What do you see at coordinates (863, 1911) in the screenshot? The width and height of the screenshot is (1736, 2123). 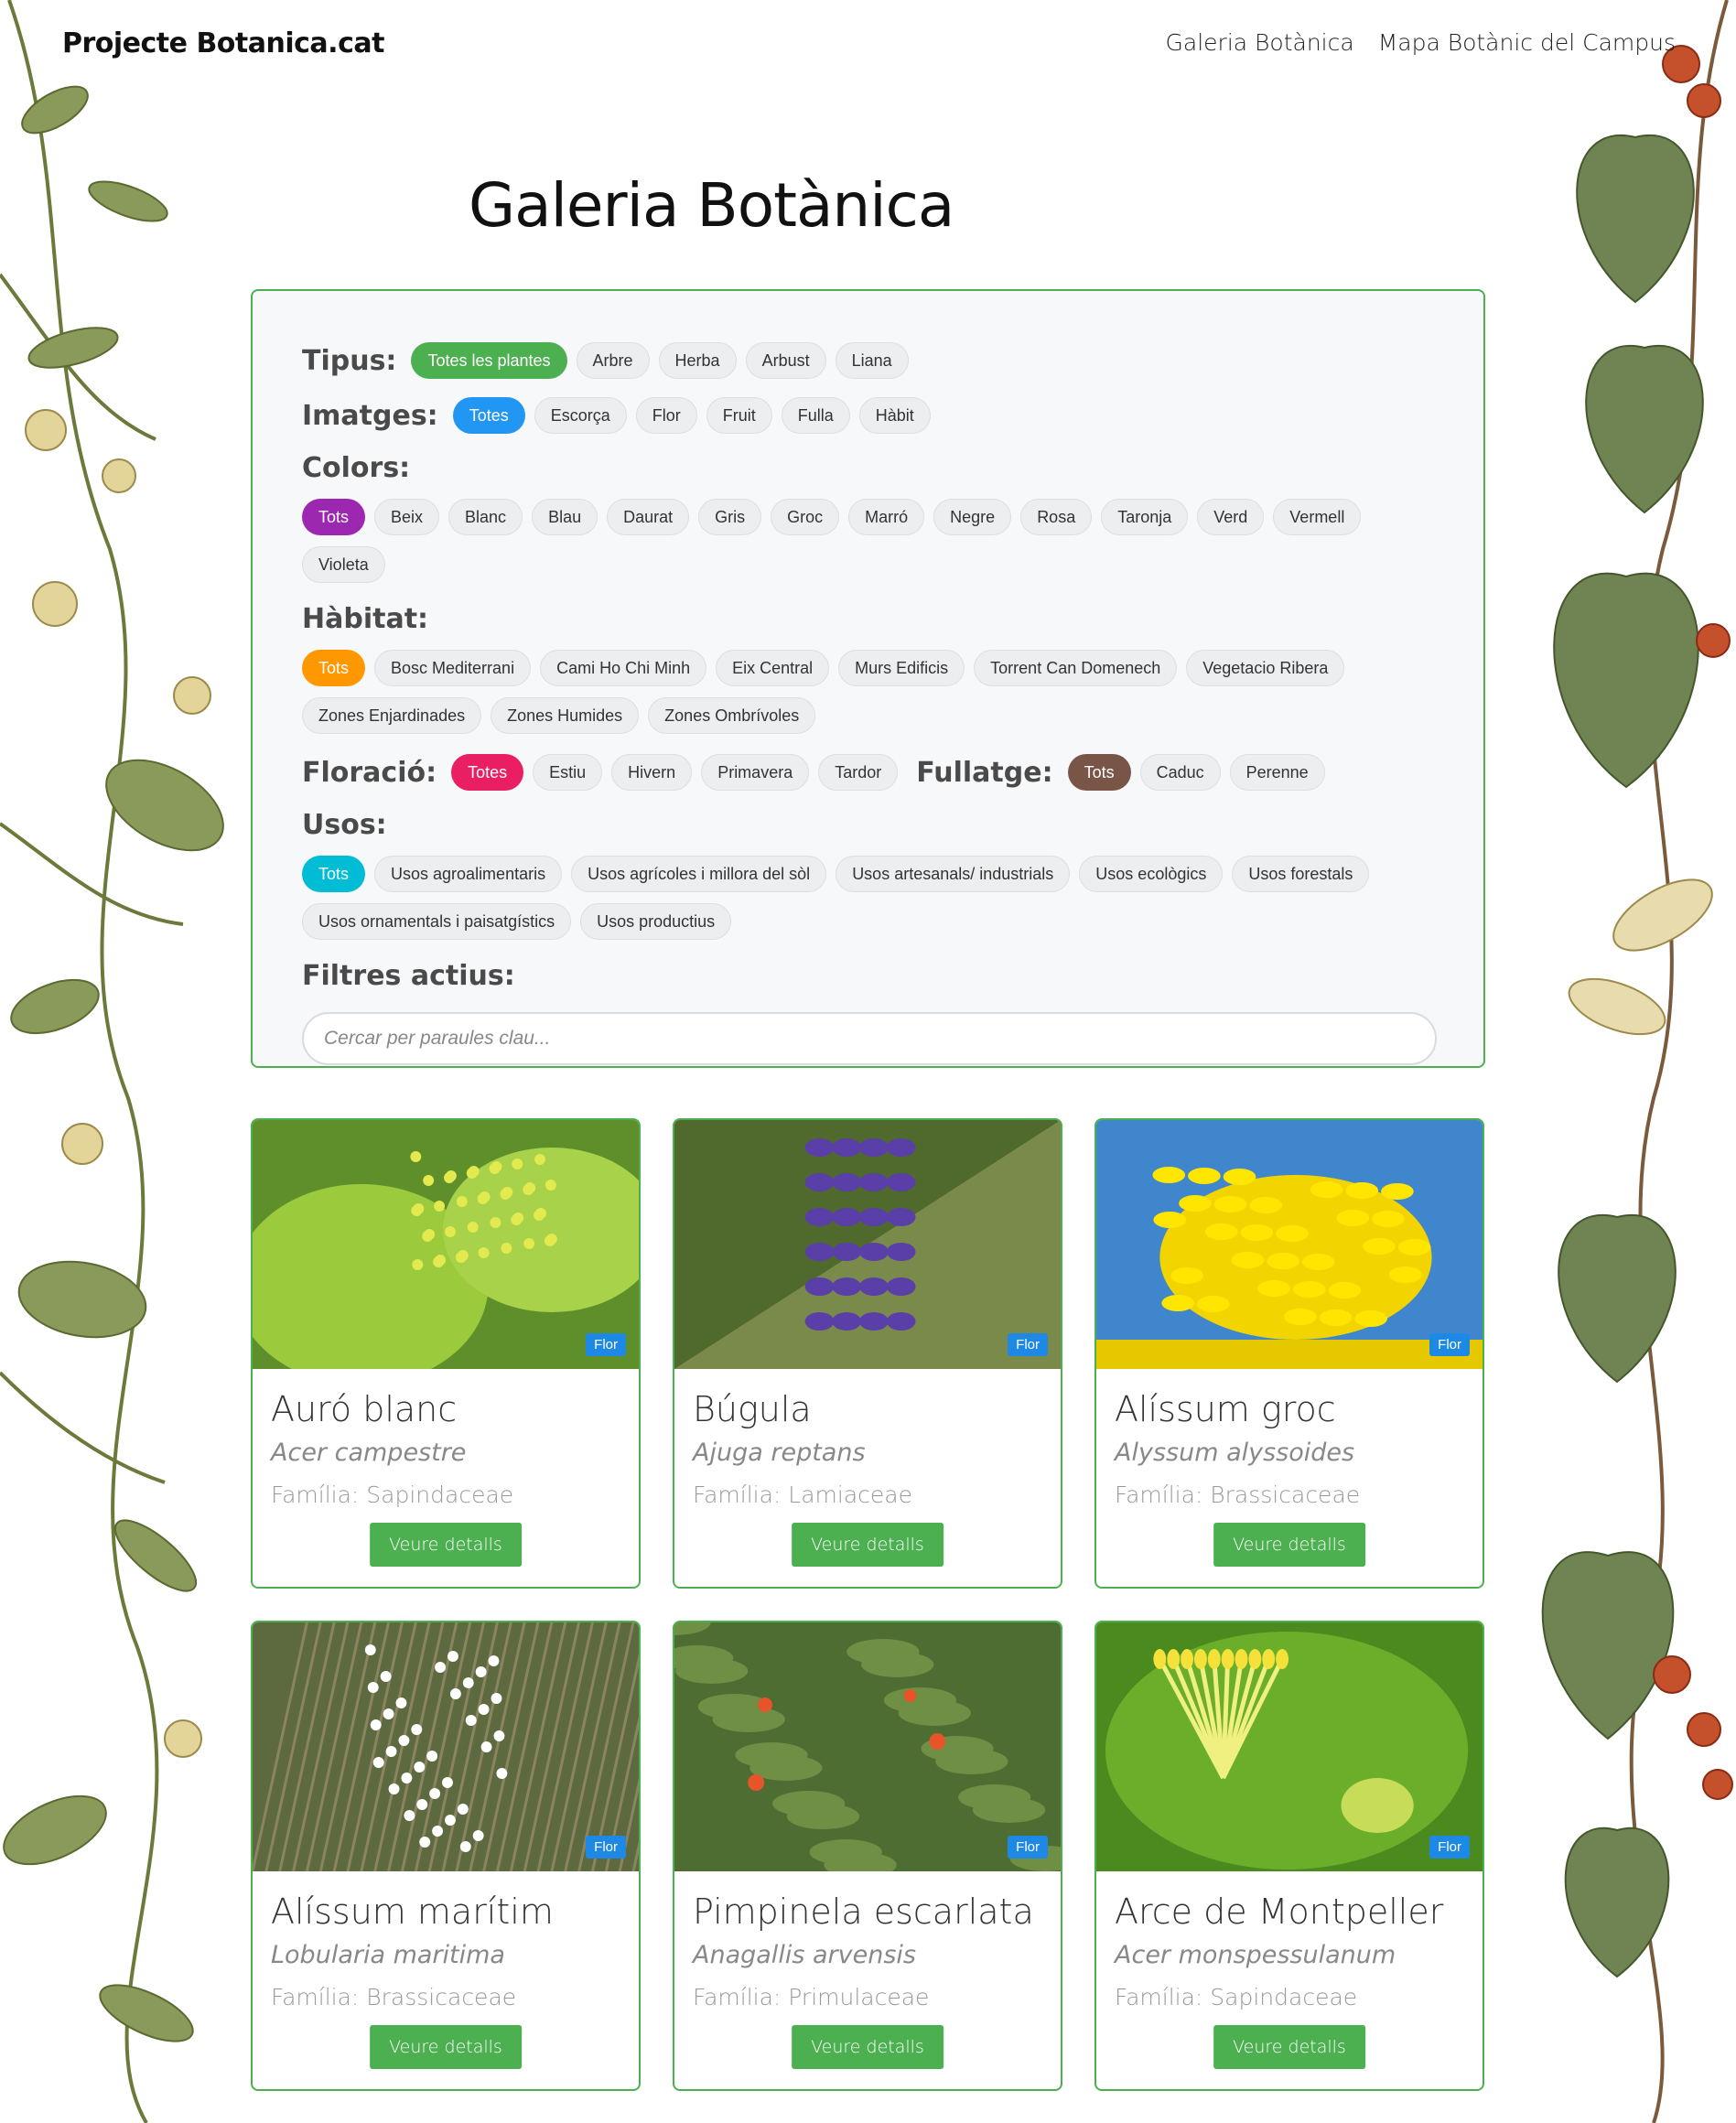 I see `plant-common-name: Pimpinela escarlata` at bounding box center [863, 1911].